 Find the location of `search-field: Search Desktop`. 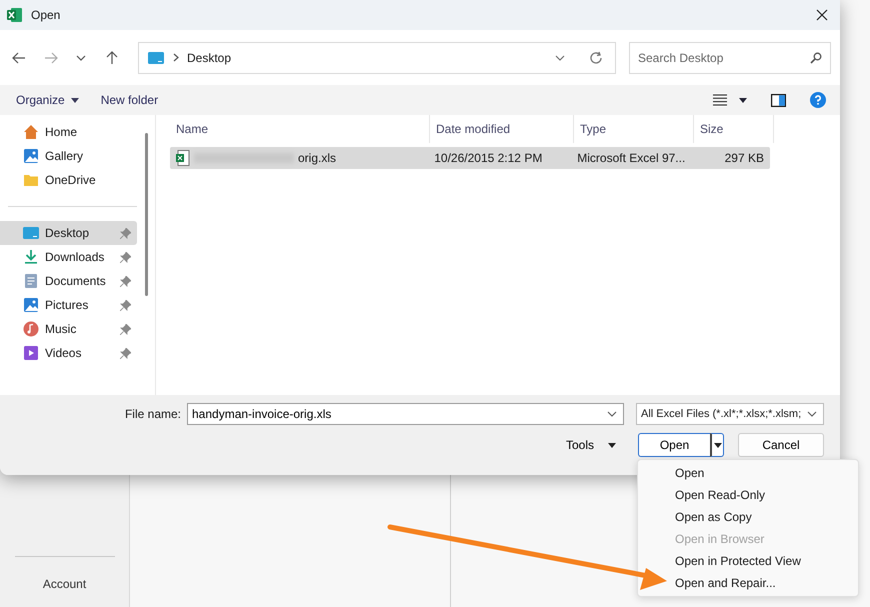

search-field: Search Desktop is located at coordinates (730, 58).